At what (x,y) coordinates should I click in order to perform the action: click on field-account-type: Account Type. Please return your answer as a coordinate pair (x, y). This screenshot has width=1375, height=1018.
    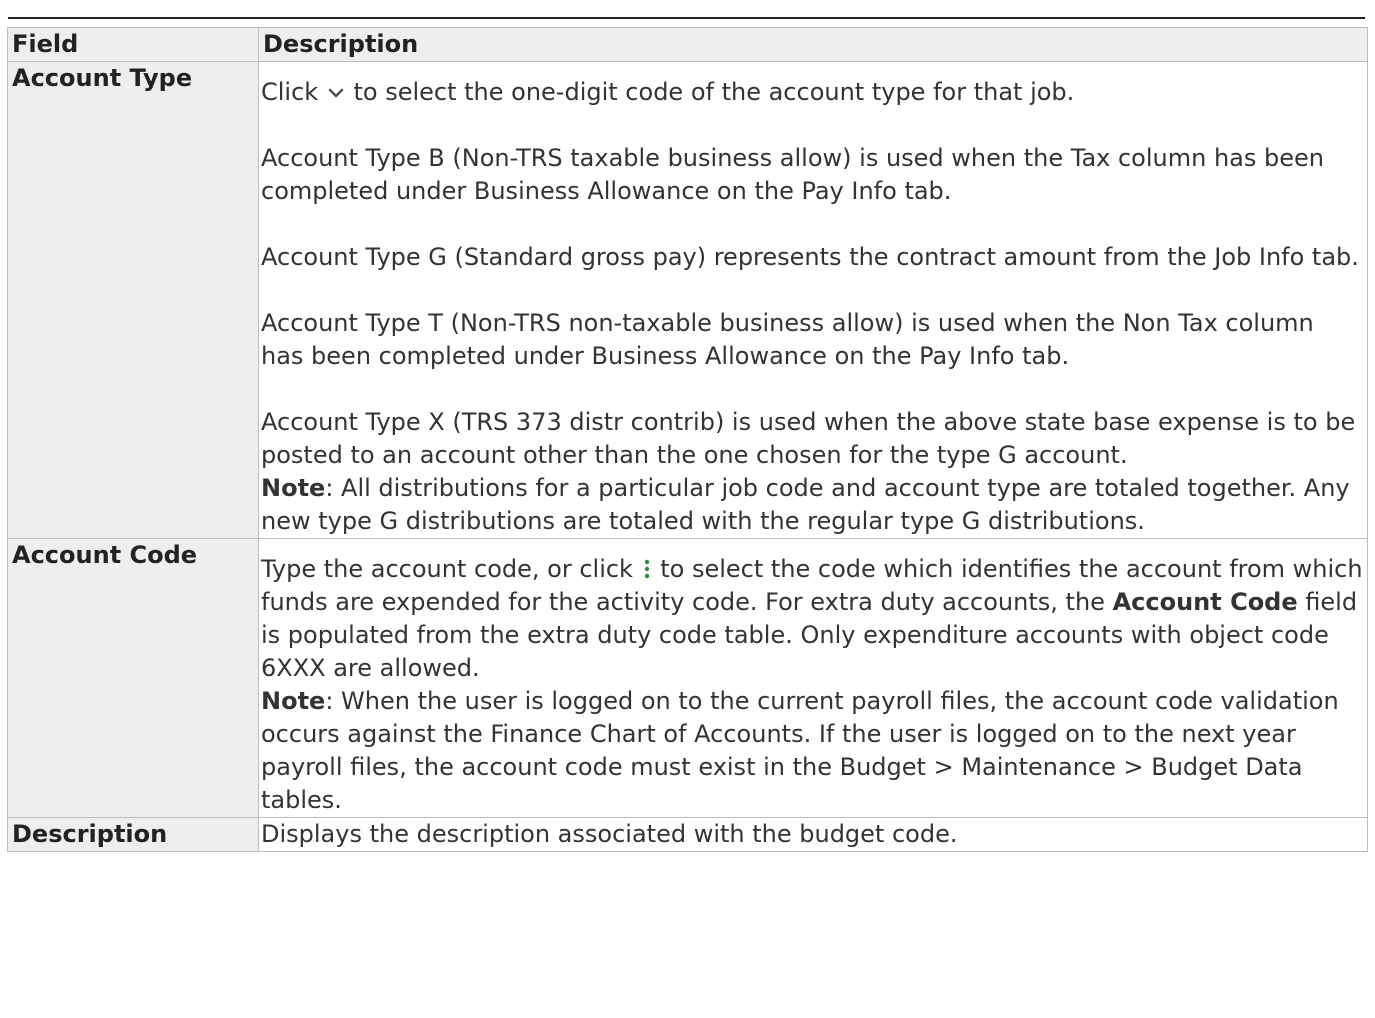
    Looking at the image, I should click on (133, 300).